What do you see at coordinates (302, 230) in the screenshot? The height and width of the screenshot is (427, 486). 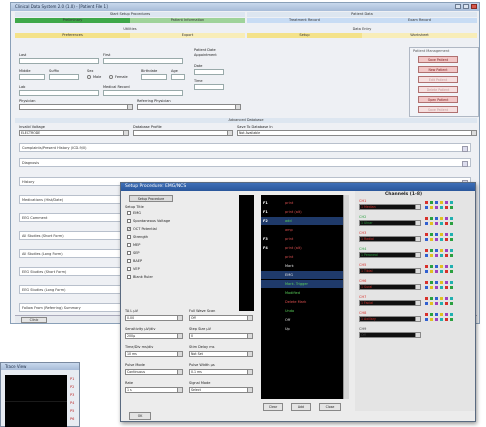 I see `command-row: amp` at bounding box center [302, 230].